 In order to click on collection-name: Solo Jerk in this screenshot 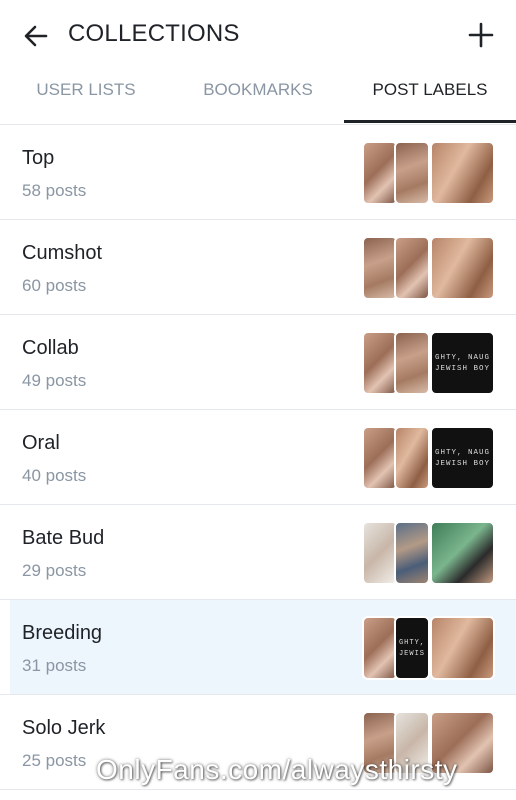, I will do `click(64, 728)`.